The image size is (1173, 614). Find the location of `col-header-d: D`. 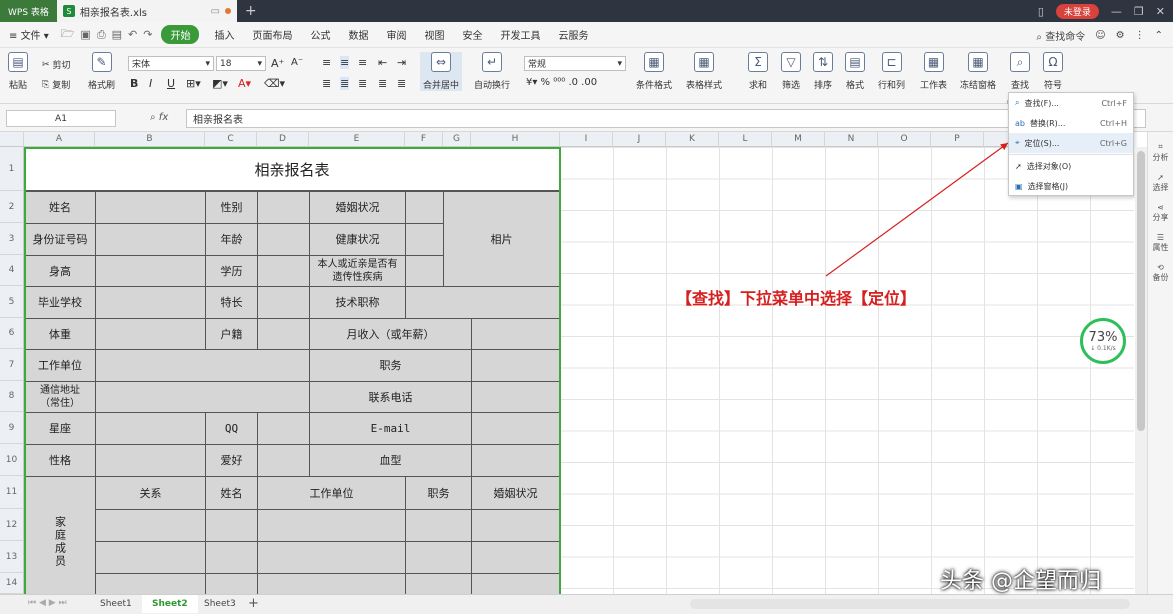

col-header-d: D is located at coordinates (283, 139).